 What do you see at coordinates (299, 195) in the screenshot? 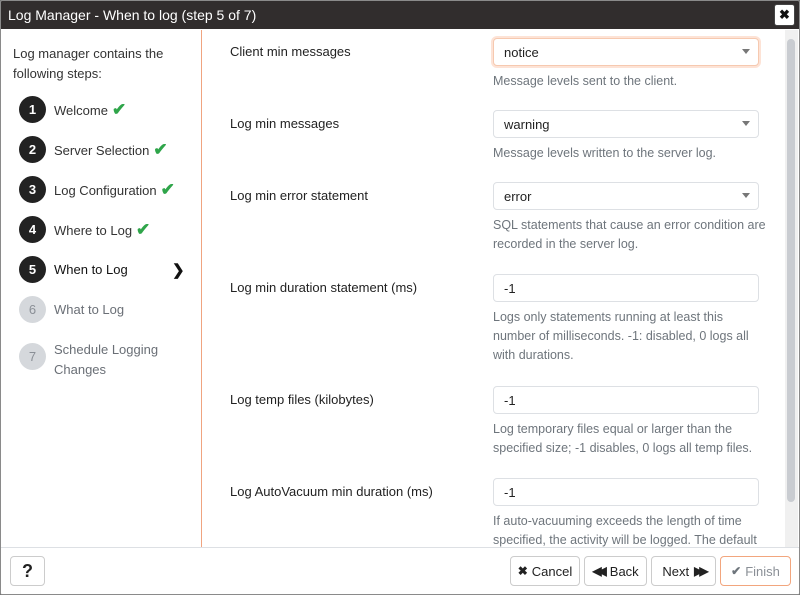
I see `field-label: Log min error statement` at bounding box center [299, 195].